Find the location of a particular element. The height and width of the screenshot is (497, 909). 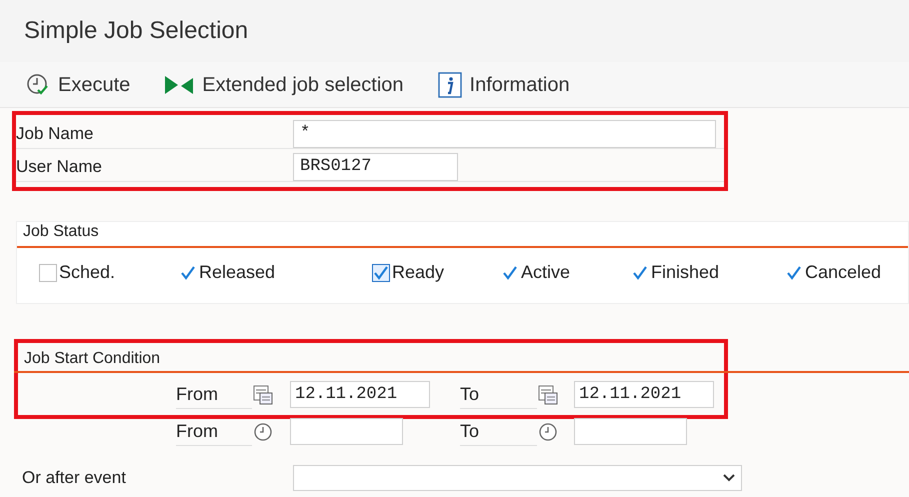

status-checkbox: Finished is located at coordinates (675, 272).